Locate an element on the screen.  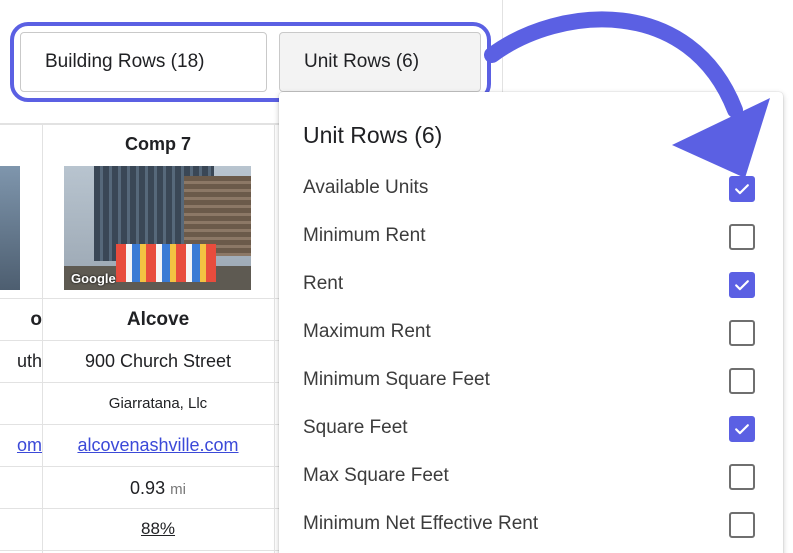
comp-website-partial-link: om is located at coordinates (29, 445).